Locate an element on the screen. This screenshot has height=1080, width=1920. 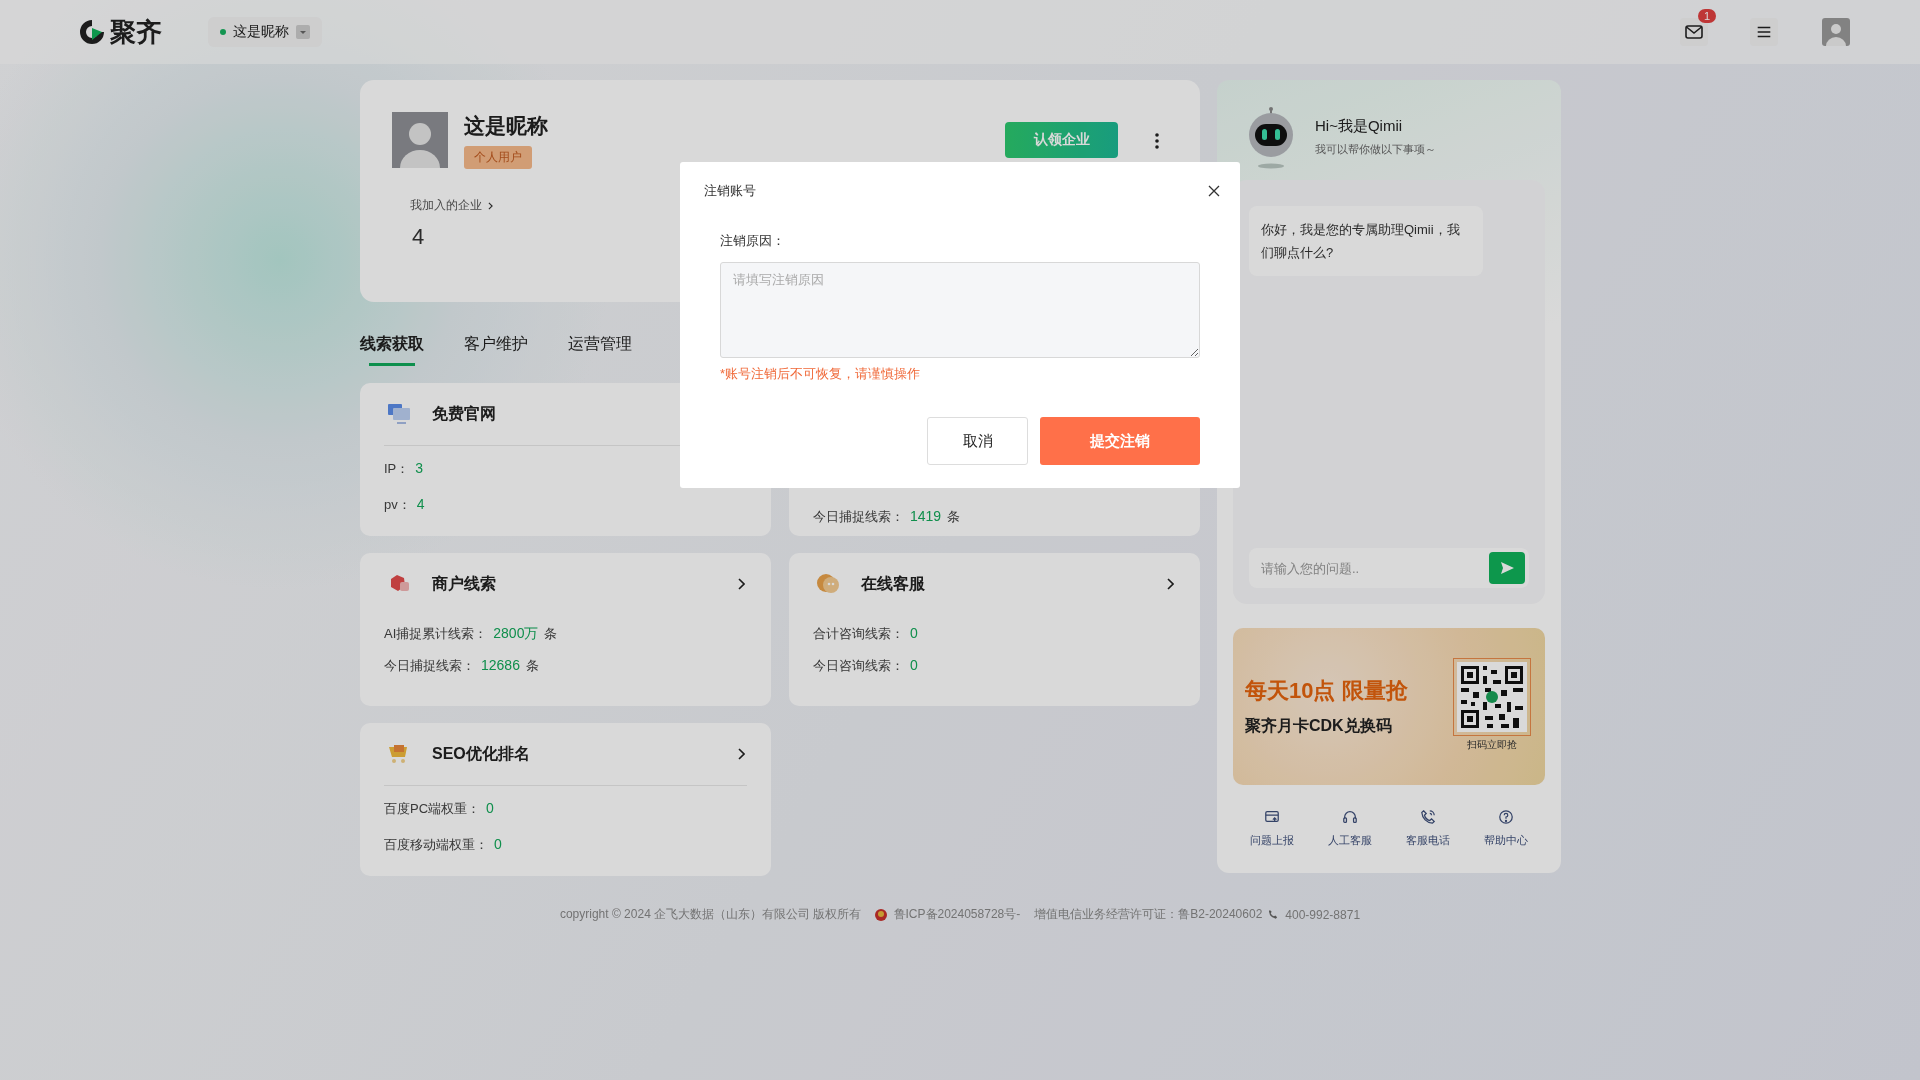
shortcut-button: 帮助中心 is located at coordinates (1506, 828).